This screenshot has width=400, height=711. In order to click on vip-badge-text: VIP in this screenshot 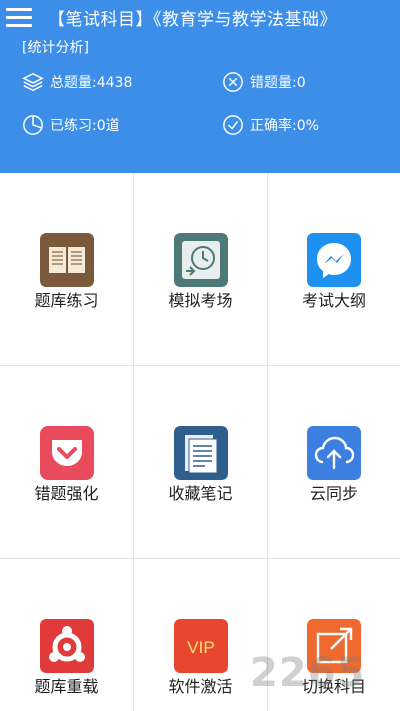, I will do `click(200, 647)`.